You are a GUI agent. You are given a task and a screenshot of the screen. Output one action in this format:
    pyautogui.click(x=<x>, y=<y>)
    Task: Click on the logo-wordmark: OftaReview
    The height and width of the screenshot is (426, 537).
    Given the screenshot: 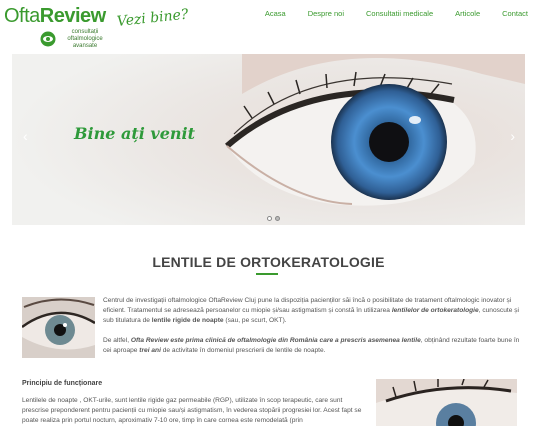 What is the action you would take?
    pyautogui.click(x=55, y=16)
    